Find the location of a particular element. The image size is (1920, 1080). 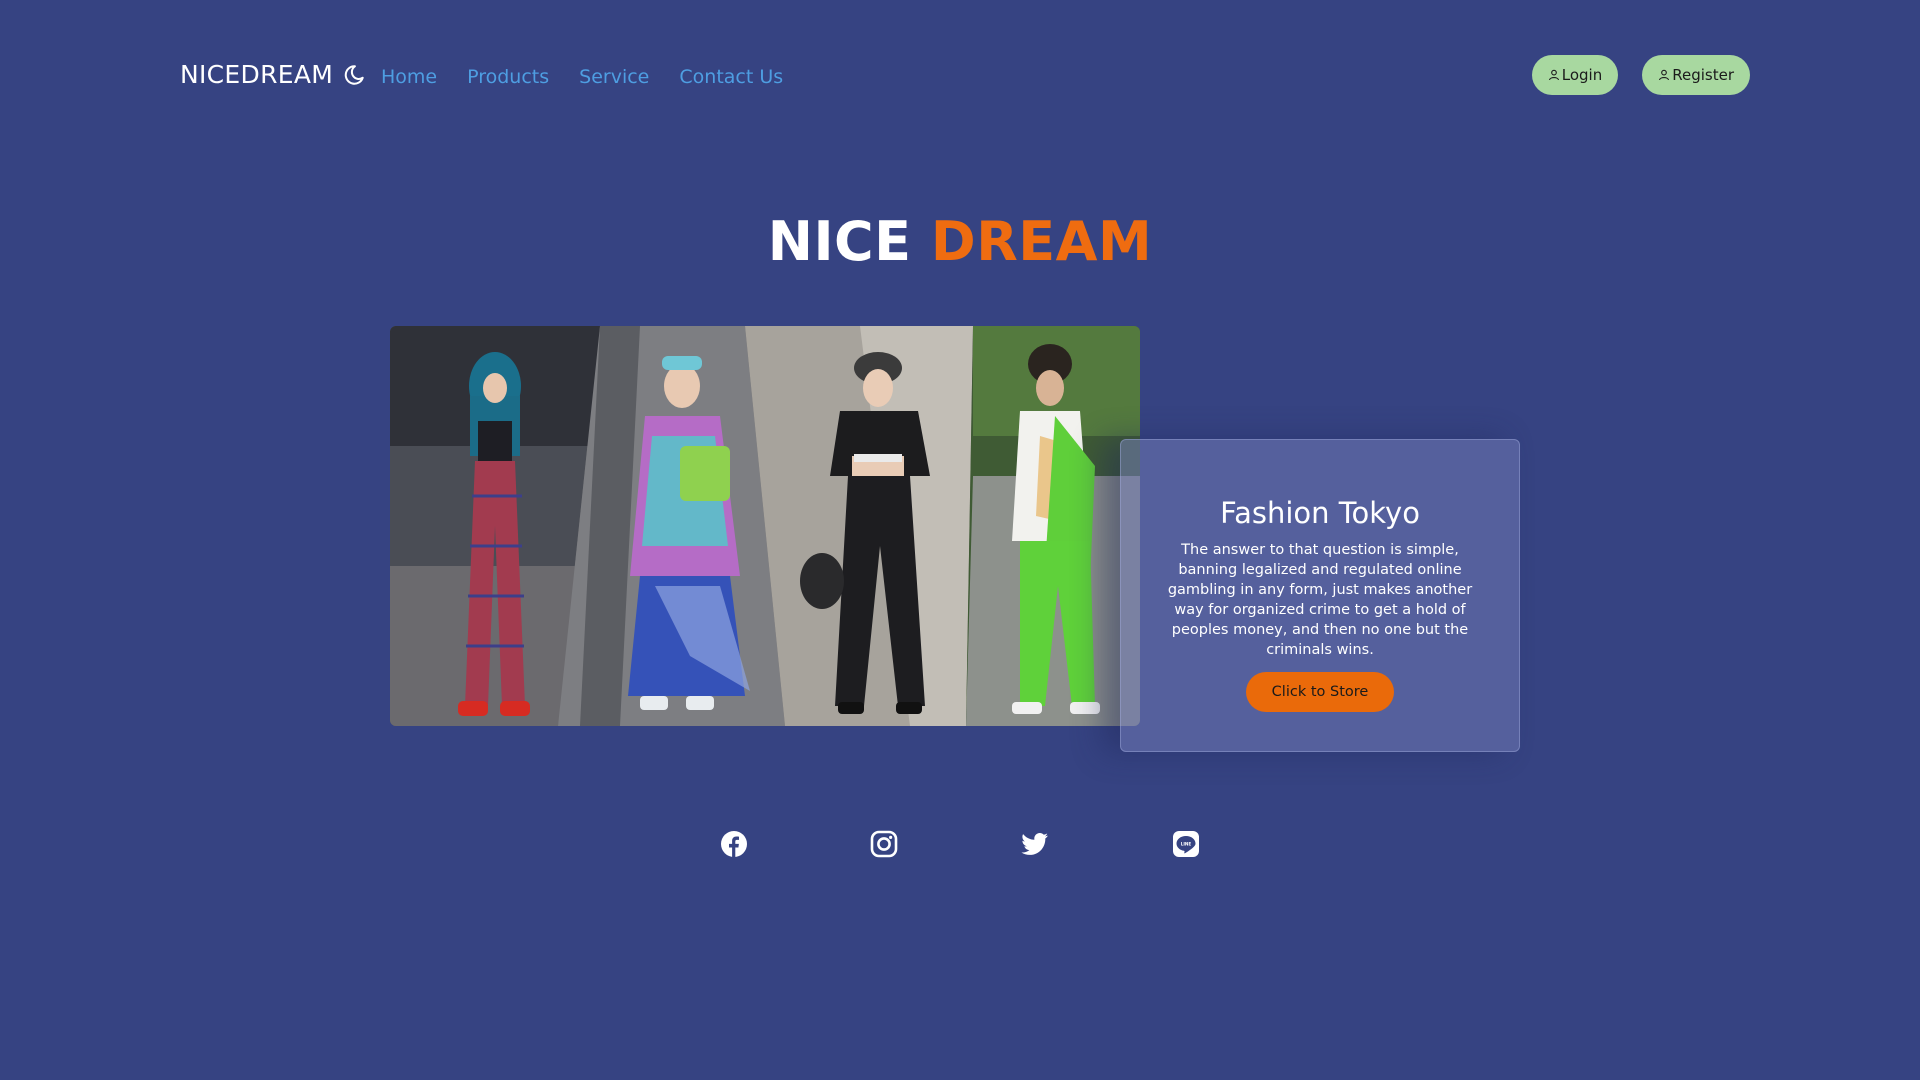

facebook-icon is located at coordinates (734, 844).